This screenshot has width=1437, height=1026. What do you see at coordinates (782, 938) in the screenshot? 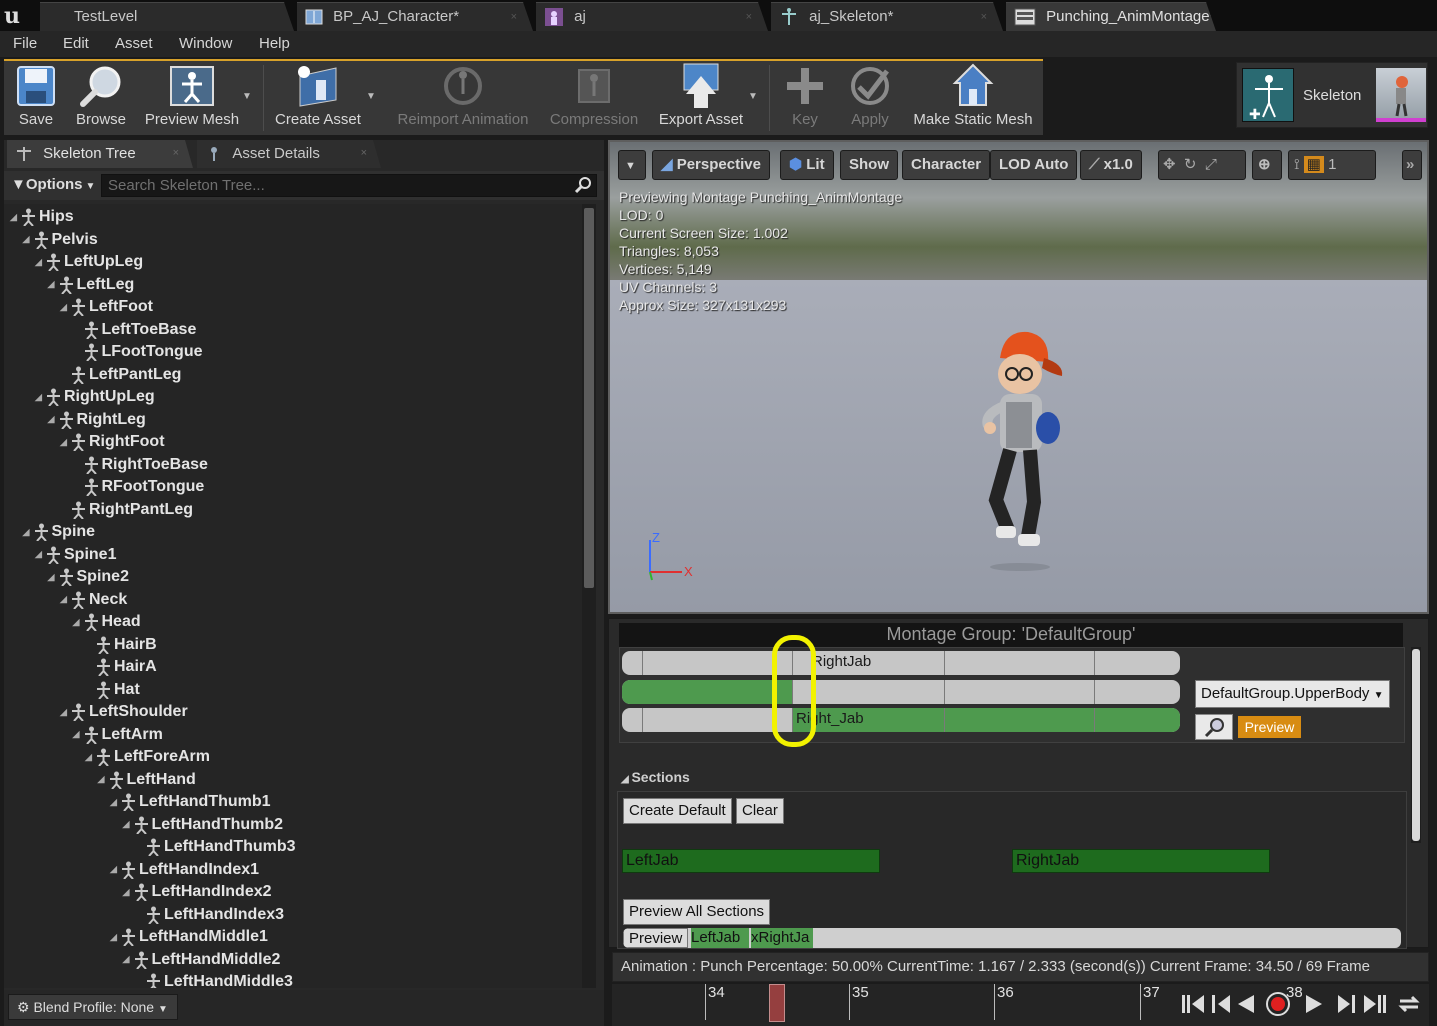
I see `preview-row-rightjab: xRightJa` at bounding box center [782, 938].